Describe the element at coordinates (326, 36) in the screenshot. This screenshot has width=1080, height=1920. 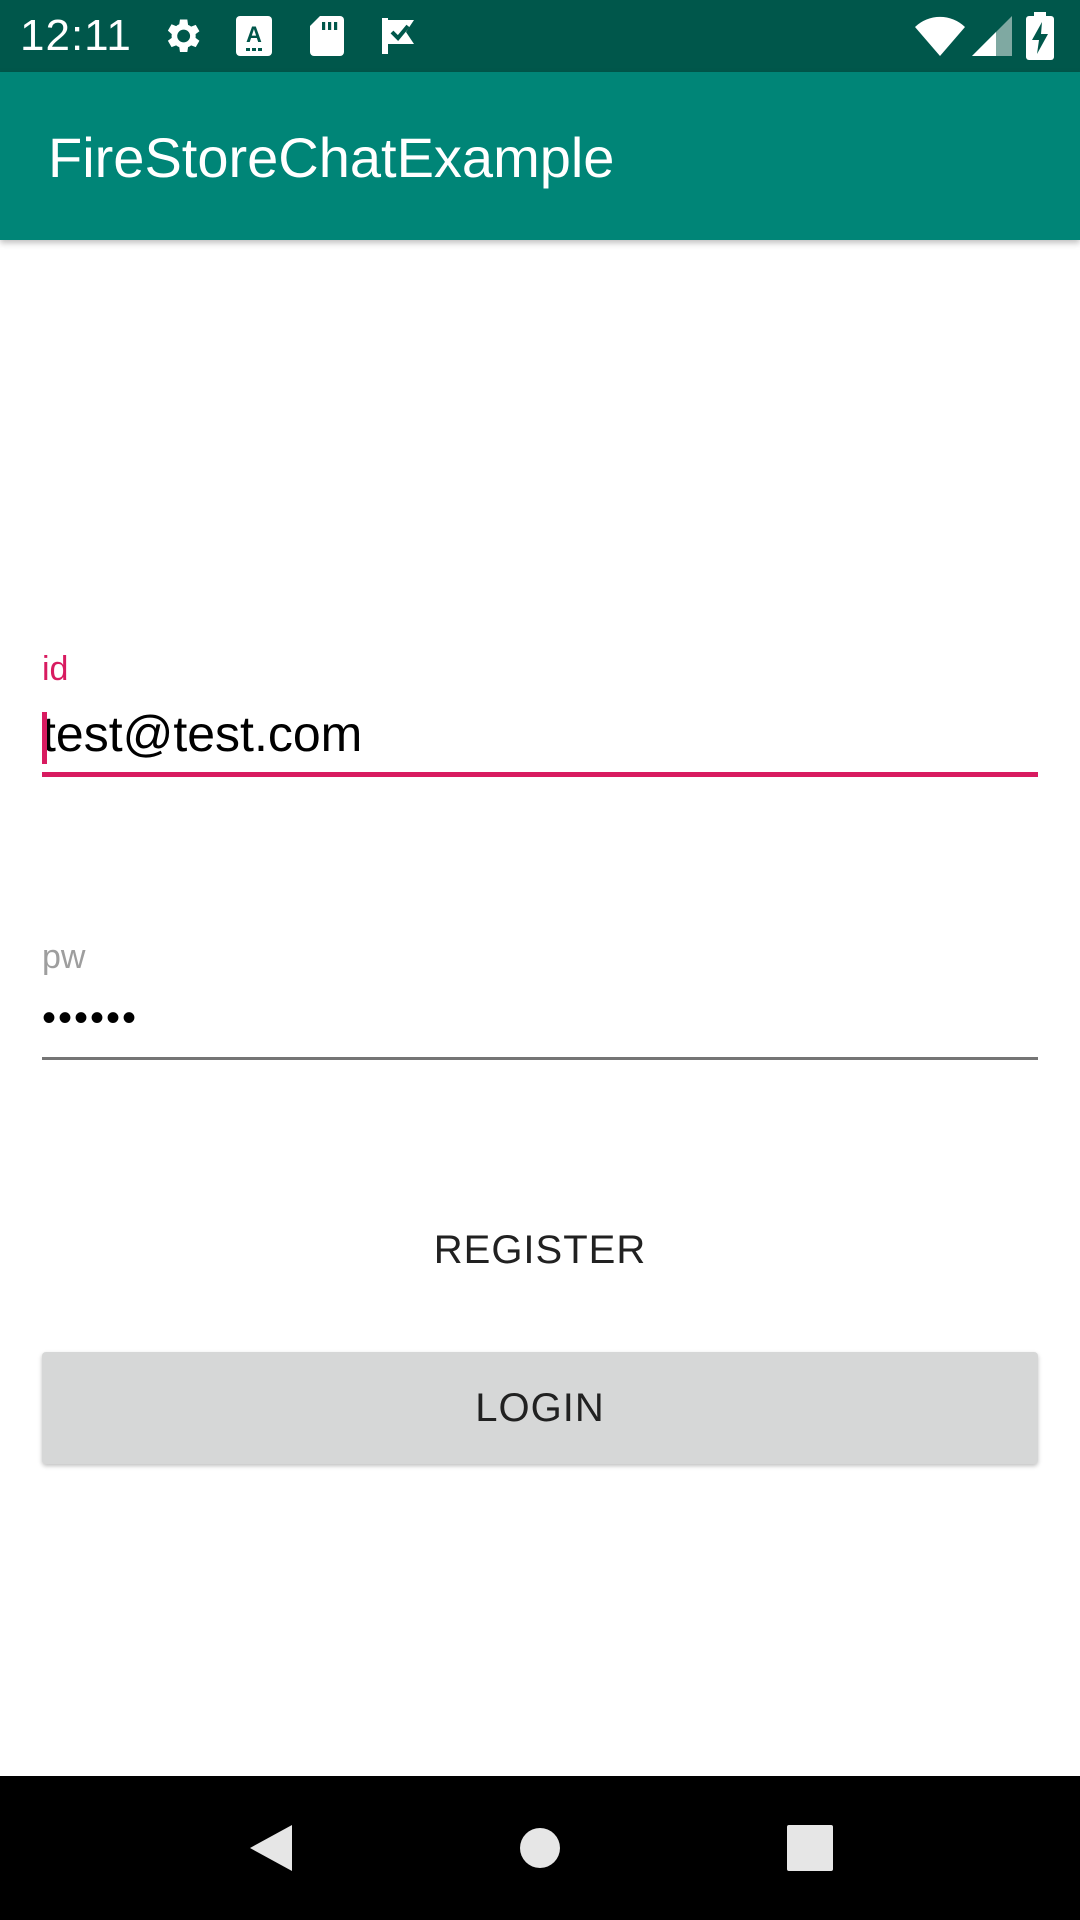
I see `sd-card-icon` at that location.